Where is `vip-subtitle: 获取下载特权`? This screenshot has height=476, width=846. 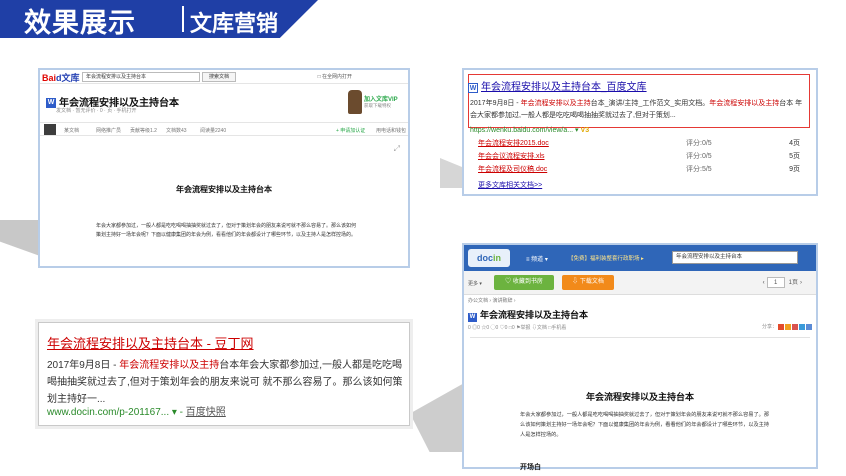
vip-subtitle: 获取下载特权 is located at coordinates (377, 105).